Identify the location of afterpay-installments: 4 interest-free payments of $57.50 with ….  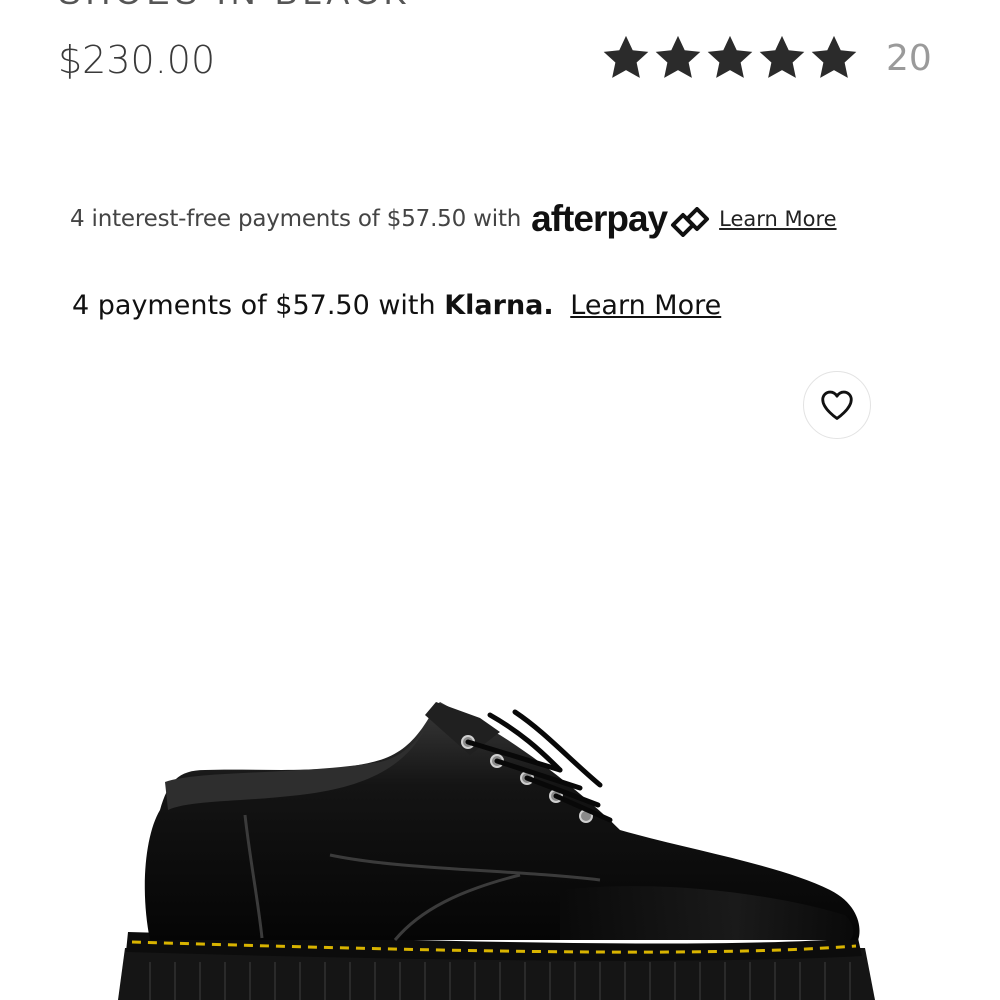
(453, 219).